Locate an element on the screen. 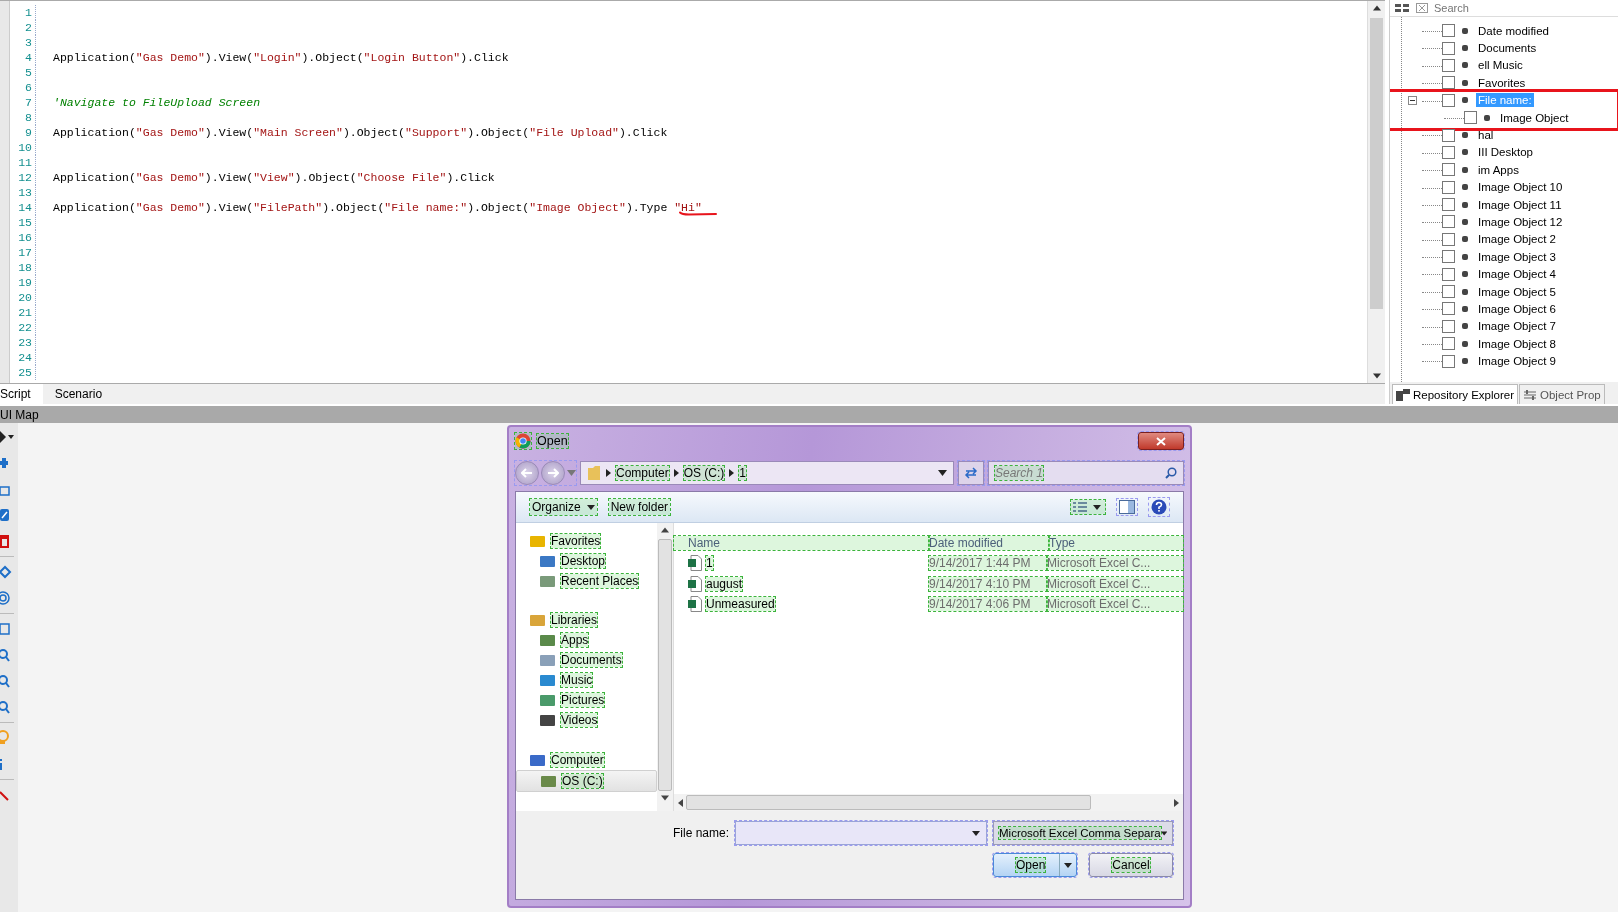 The width and height of the screenshot is (1618, 912). open-button: Open is located at coordinates (1035, 865).